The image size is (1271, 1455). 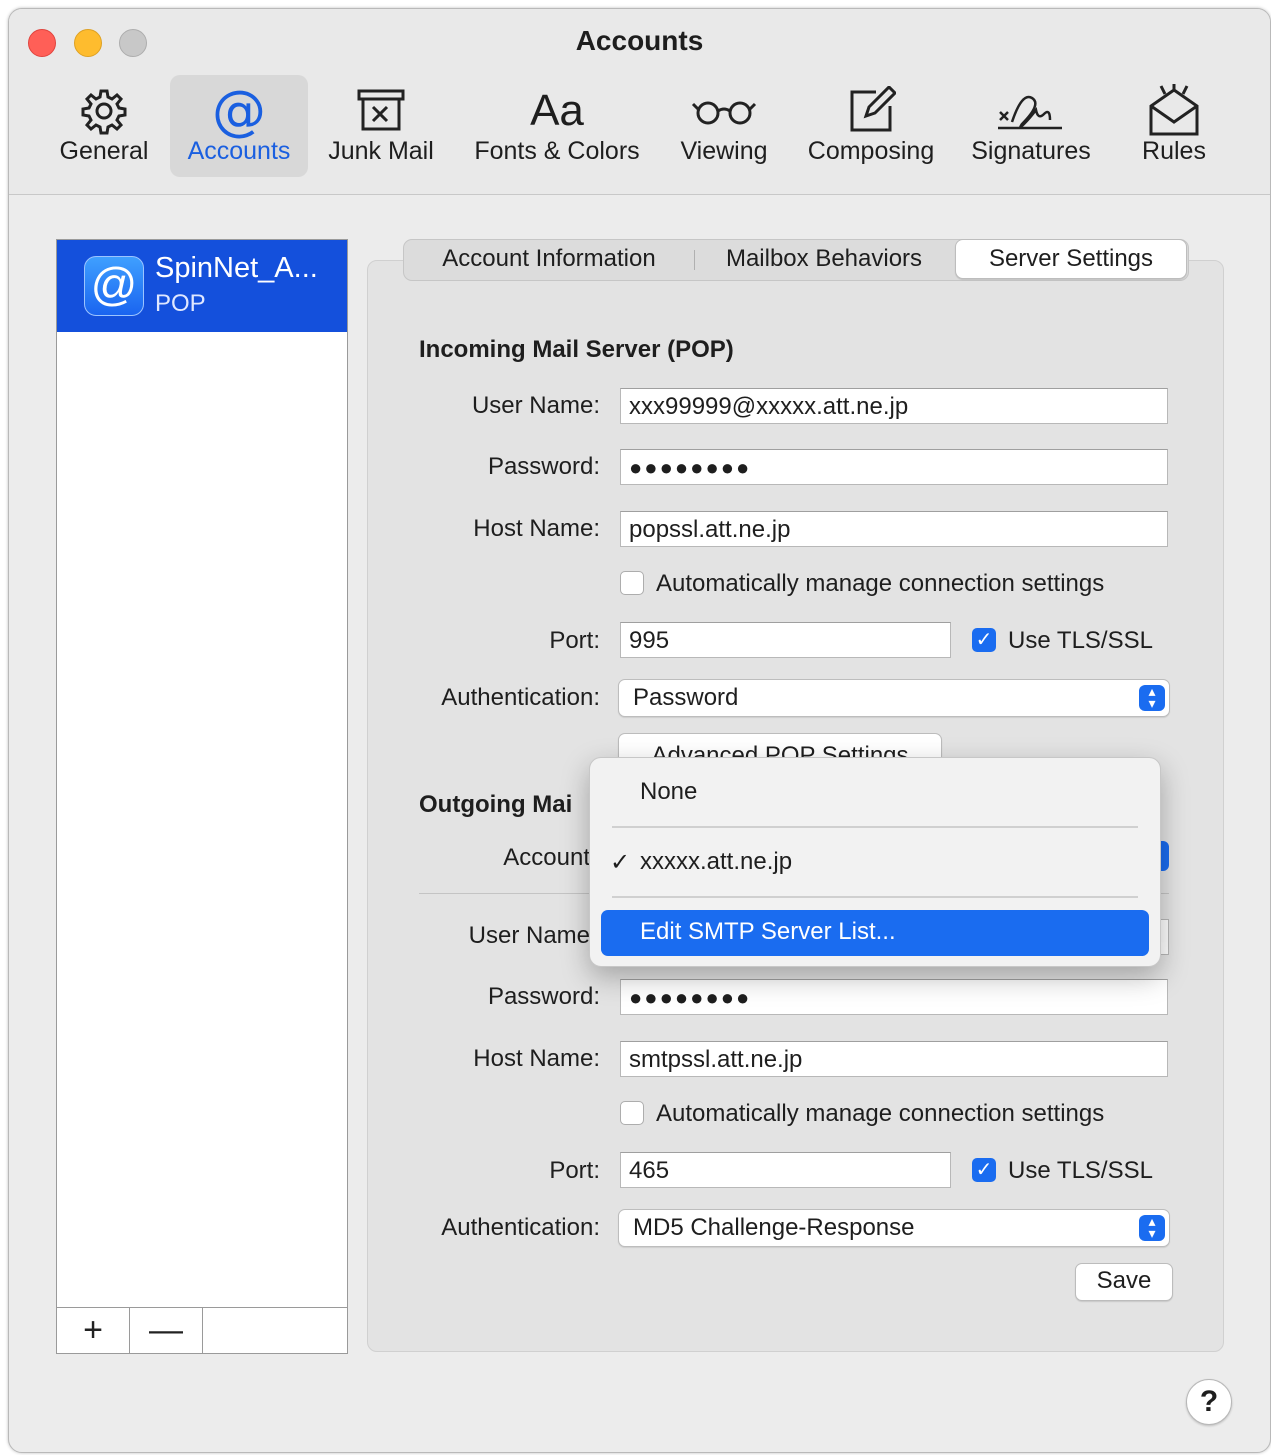 I want to click on outgoing-account-label: Account, so click(x=546, y=857).